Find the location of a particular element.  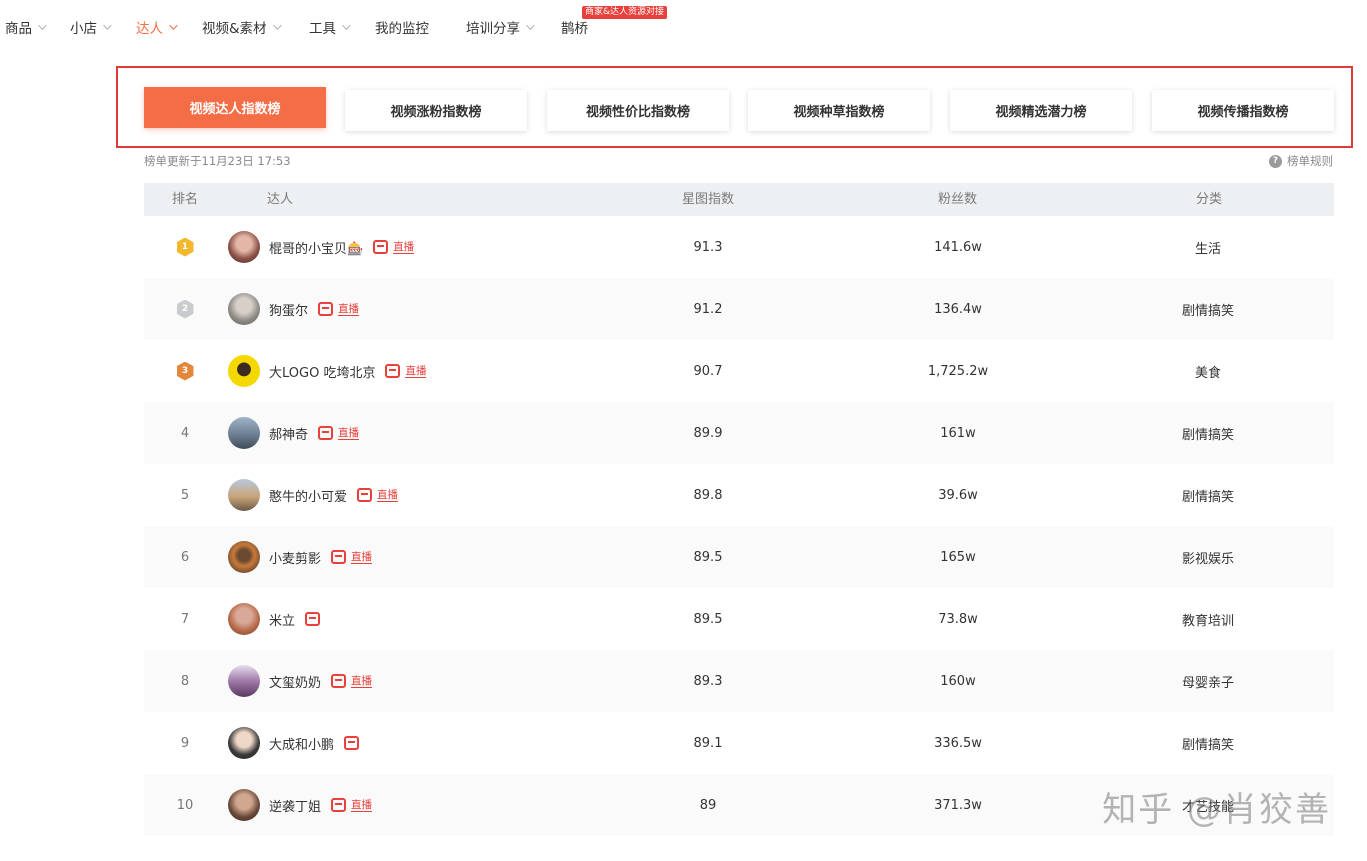

nav-item-tools: 工具 is located at coordinates (330, 27).